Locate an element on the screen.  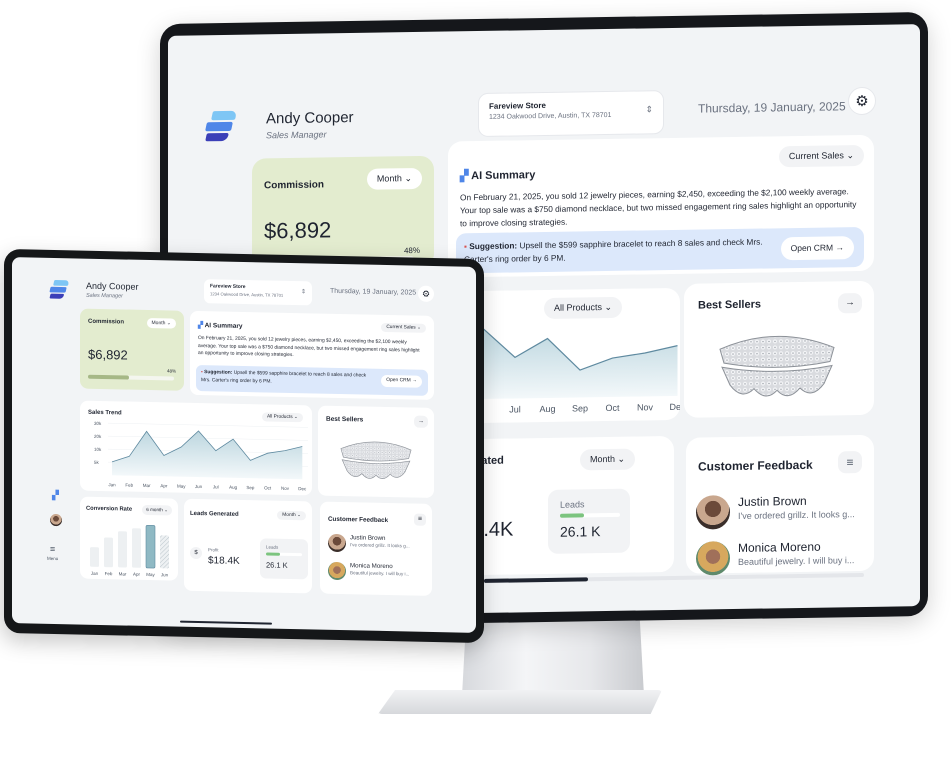
dollar-icon: $ is located at coordinates (196, 553).